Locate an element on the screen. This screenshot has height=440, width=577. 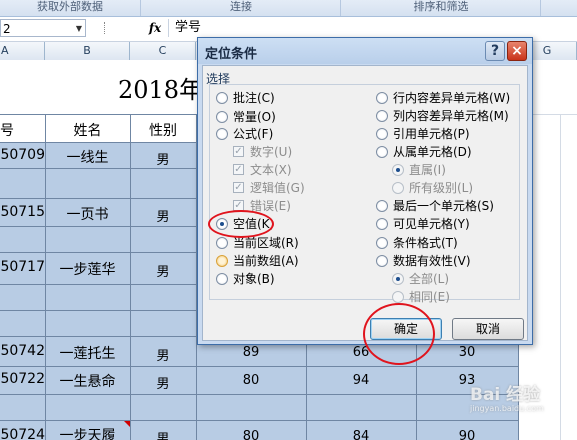
ribbon-group-external-data: 获取外部数据 is located at coordinates (70, 8).